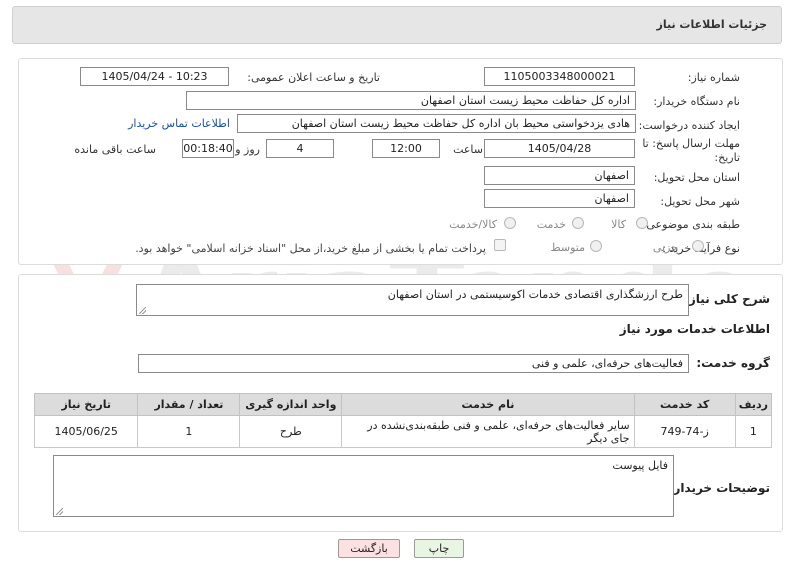  Describe the element at coordinates (727, 299) in the screenshot. I see `summary-label: شرح کلی نیاز:` at that location.